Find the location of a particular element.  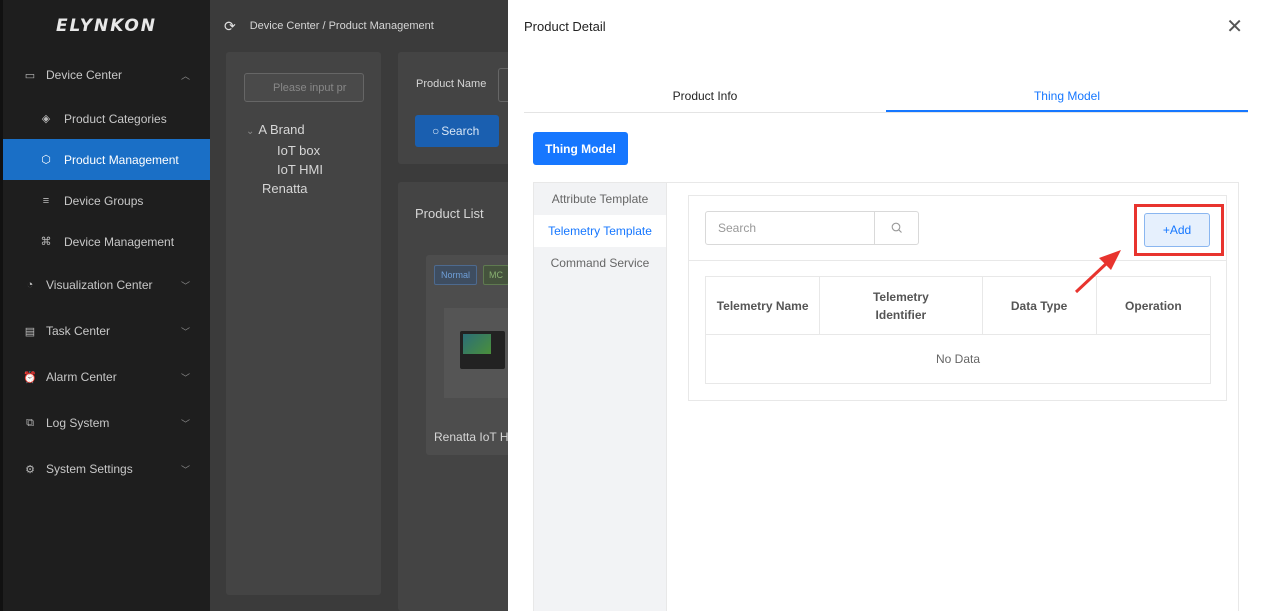

app-logo: ELYNKON is located at coordinates (106, 26).